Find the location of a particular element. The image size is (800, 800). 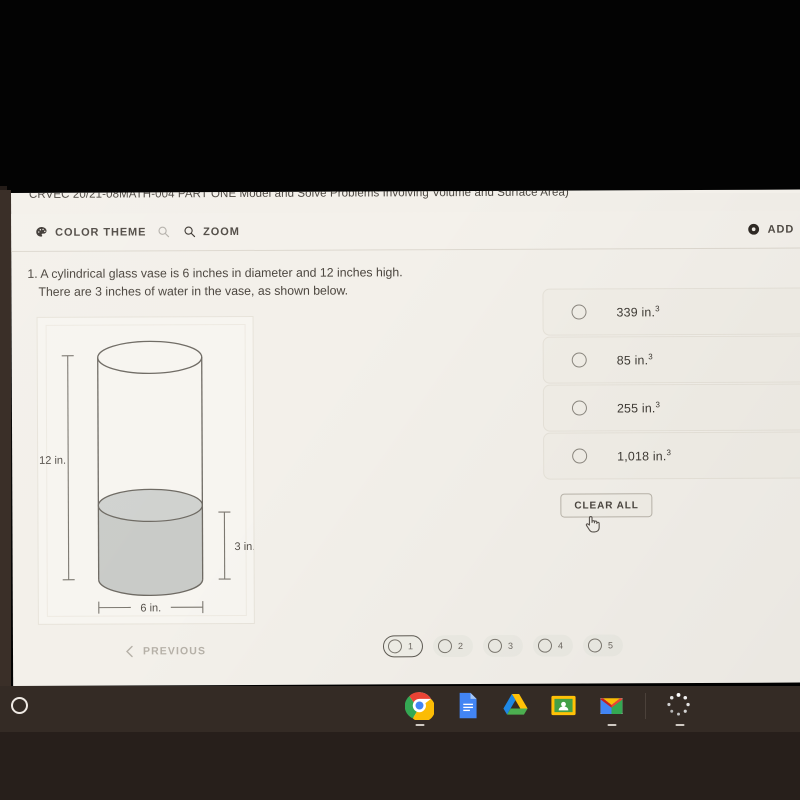

google-classroom-icon is located at coordinates (563, 705).